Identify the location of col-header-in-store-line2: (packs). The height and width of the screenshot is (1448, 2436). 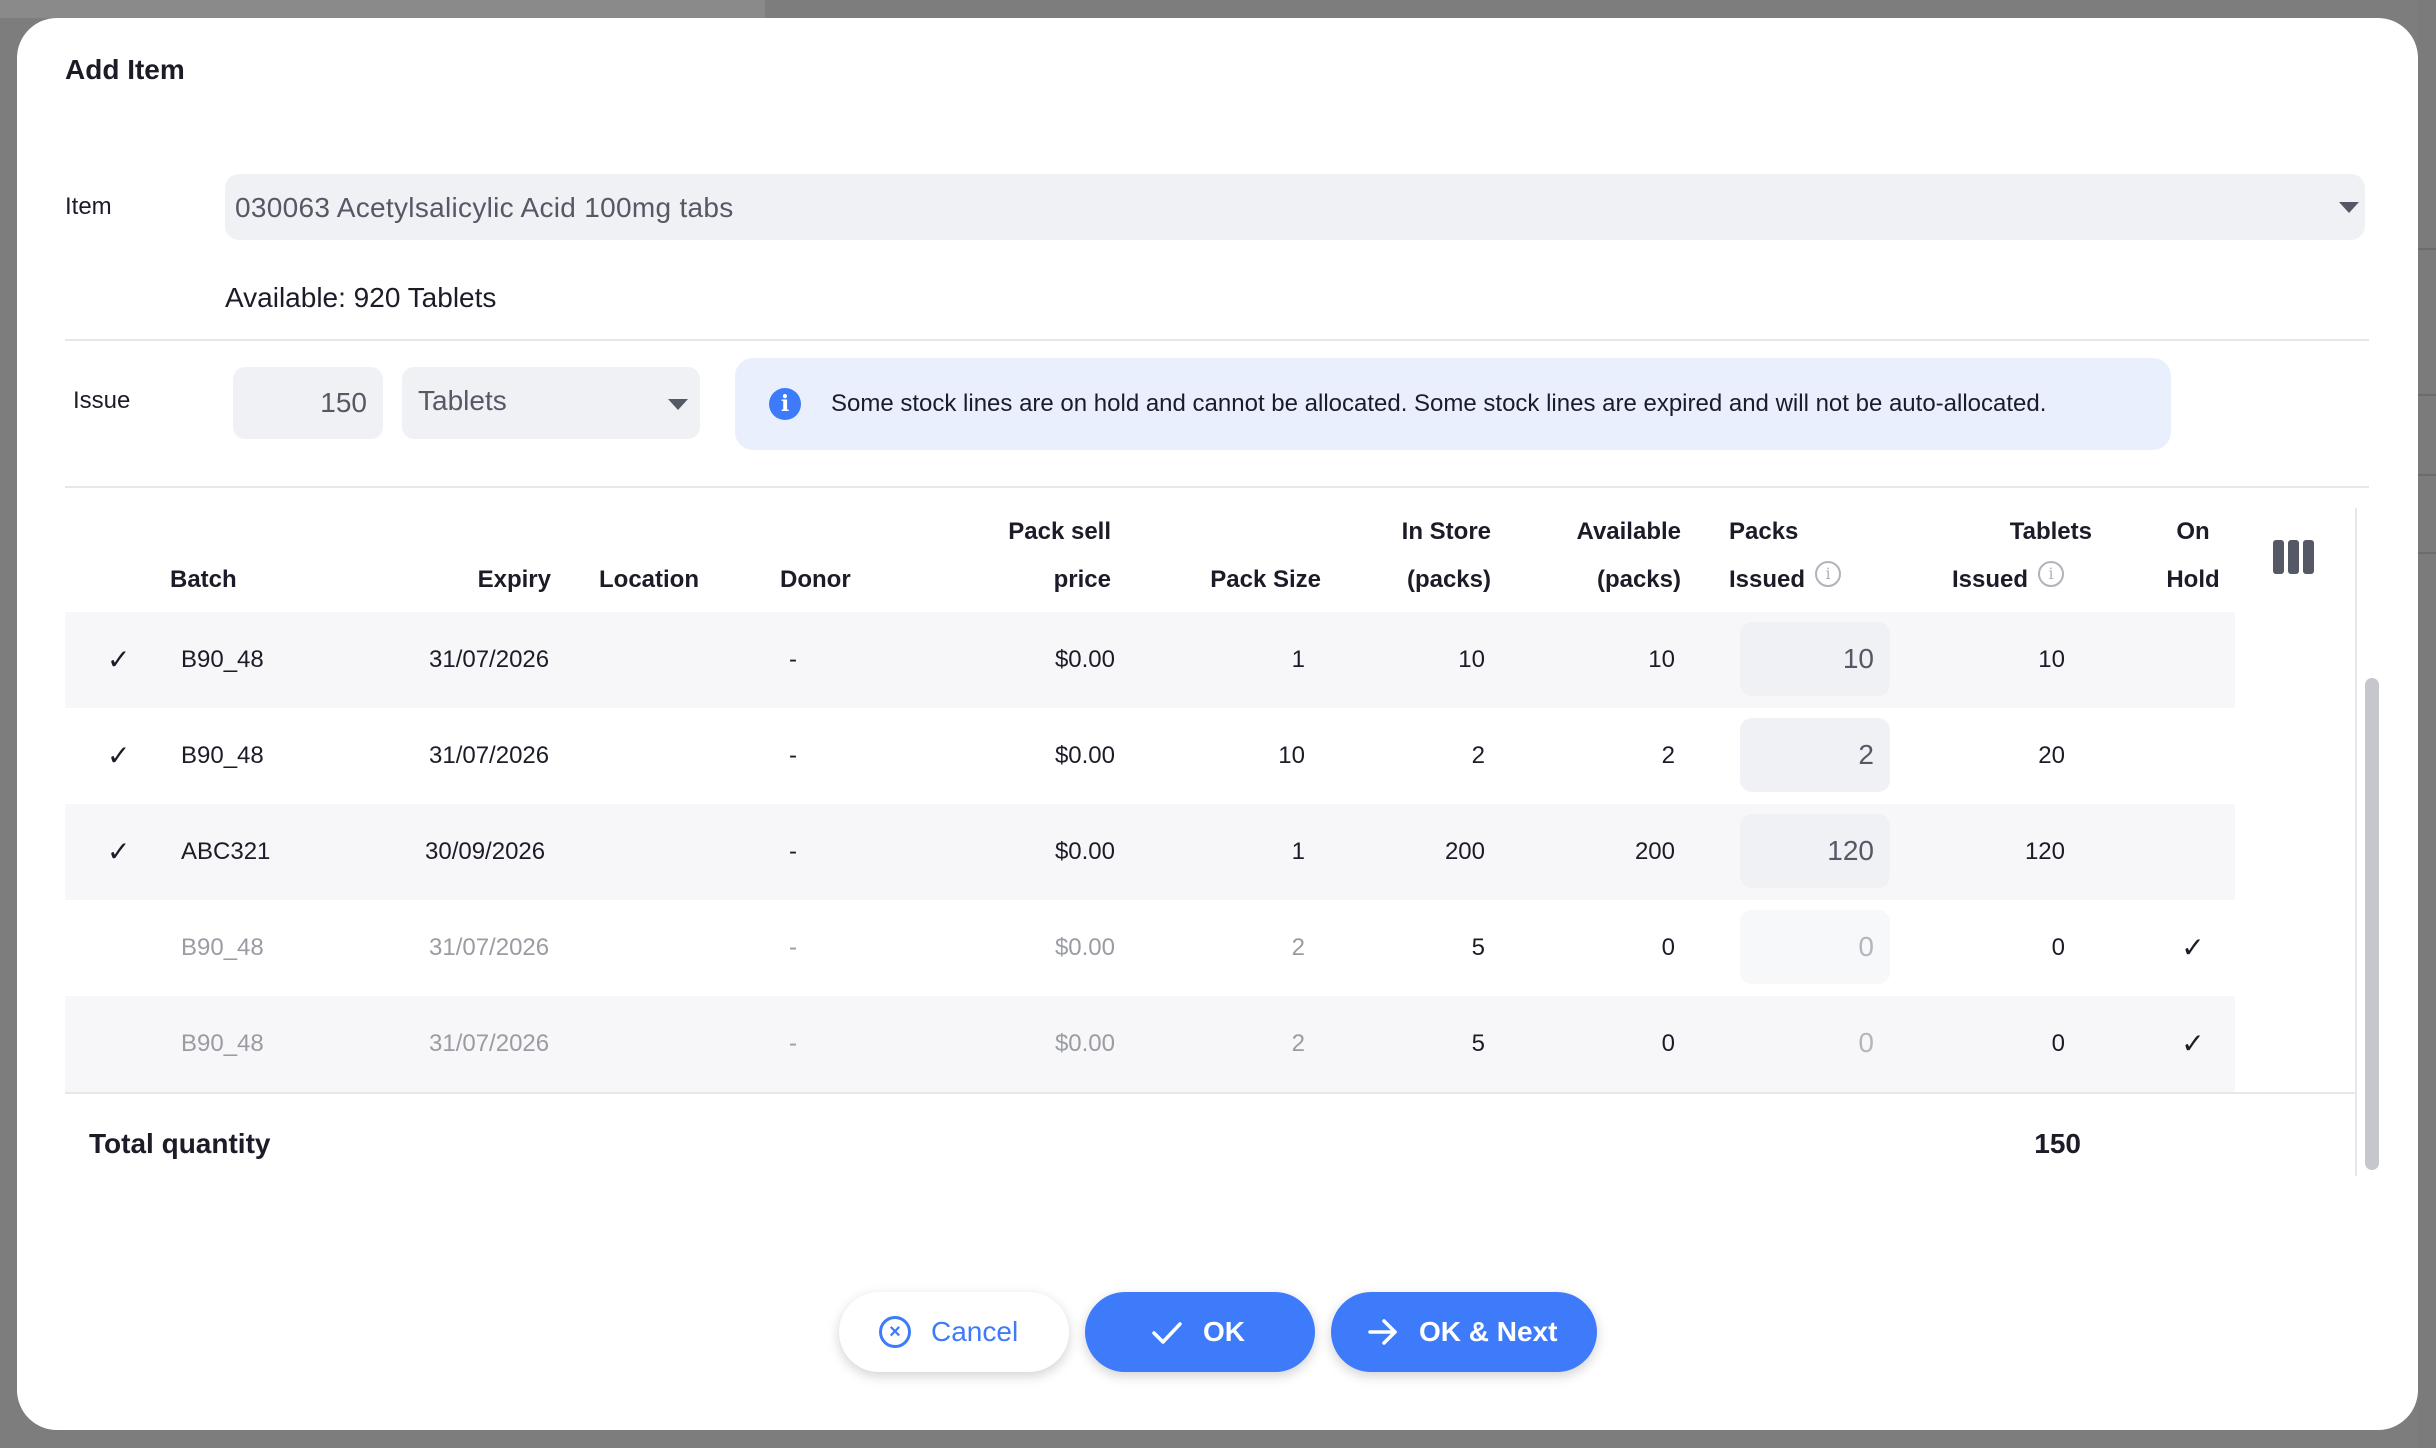
(1448, 579).